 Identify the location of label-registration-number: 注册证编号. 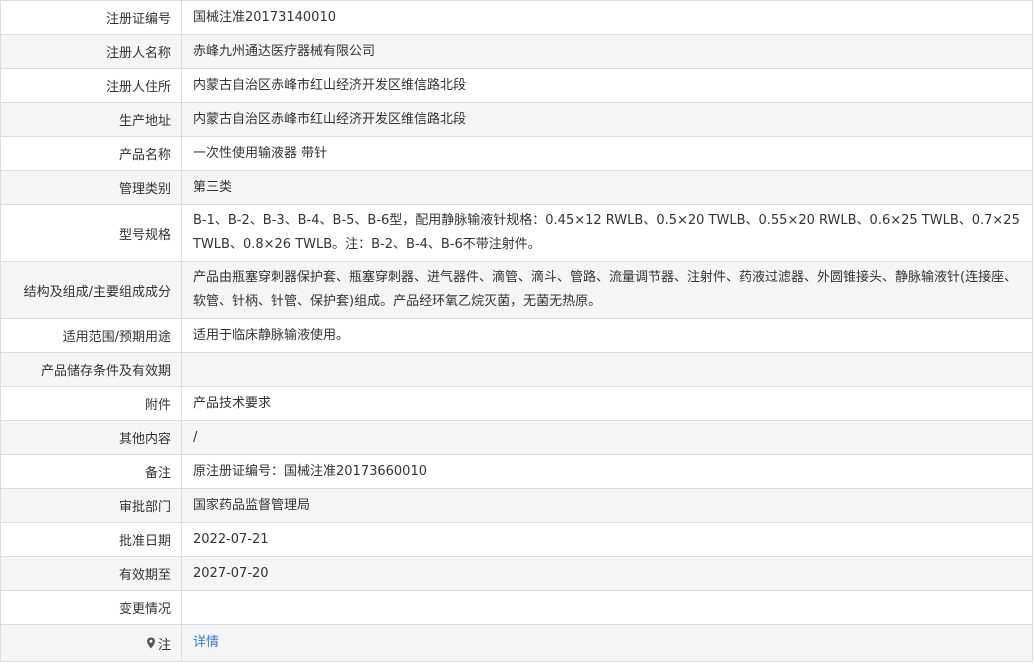
(91, 17).